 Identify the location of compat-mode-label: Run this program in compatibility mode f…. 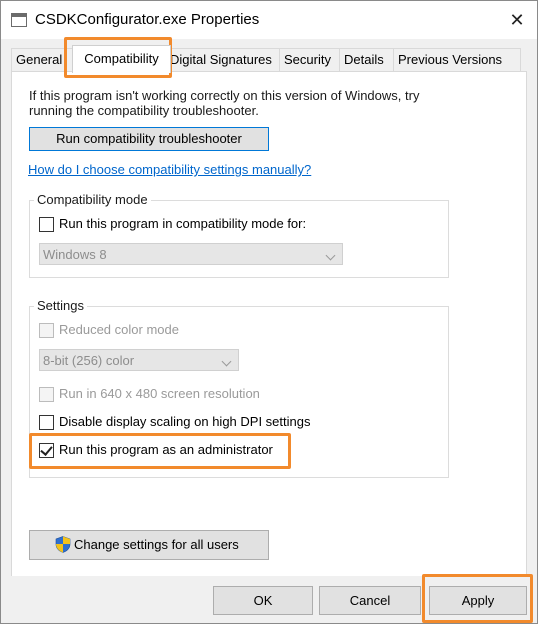
(183, 223).